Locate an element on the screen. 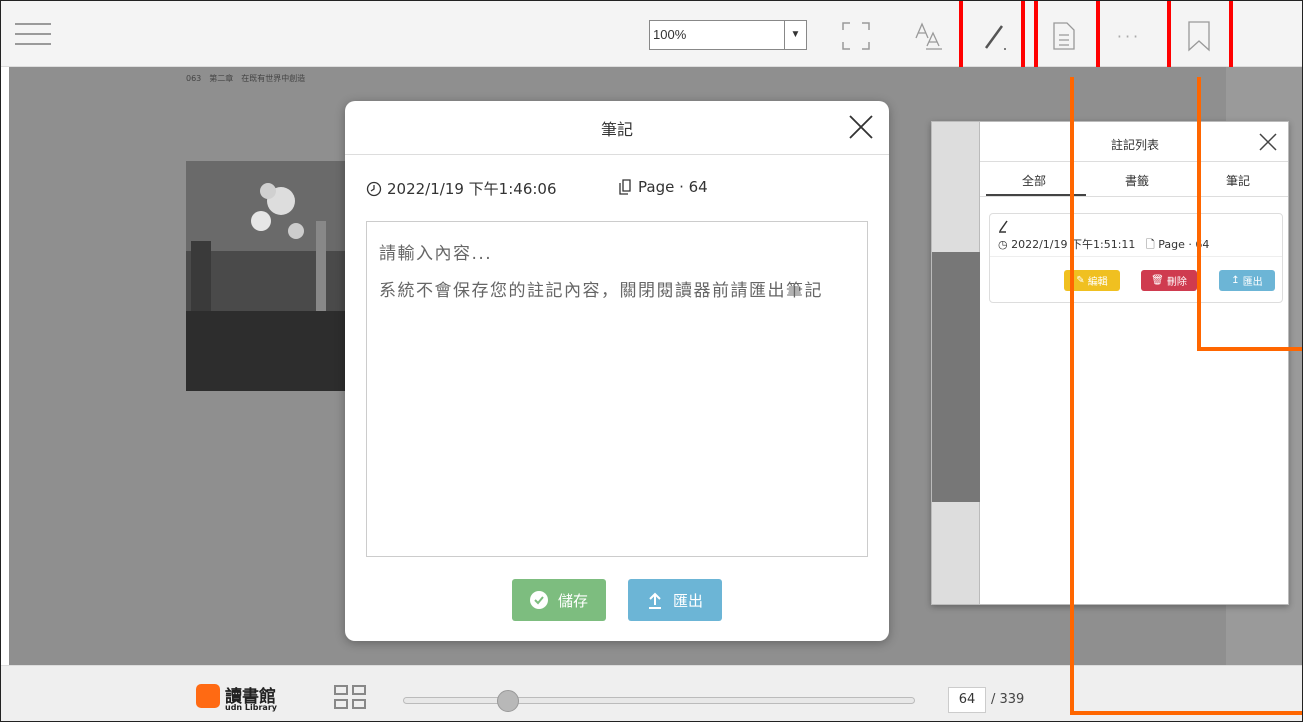 The height and width of the screenshot is (722, 1303). bookmark-highlight-box is located at coordinates (1200, 39).